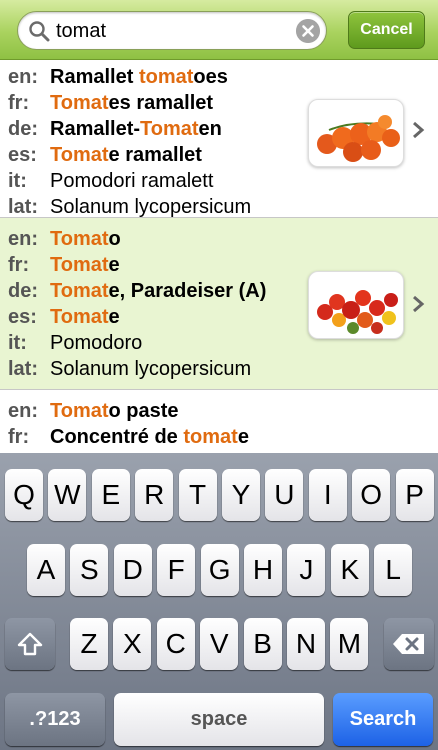 This screenshot has height=750, width=438. What do you see at coordinates (94, 77) in the screenshot?
I see `term-text: Ramallet` at bounding box center [94, 77].